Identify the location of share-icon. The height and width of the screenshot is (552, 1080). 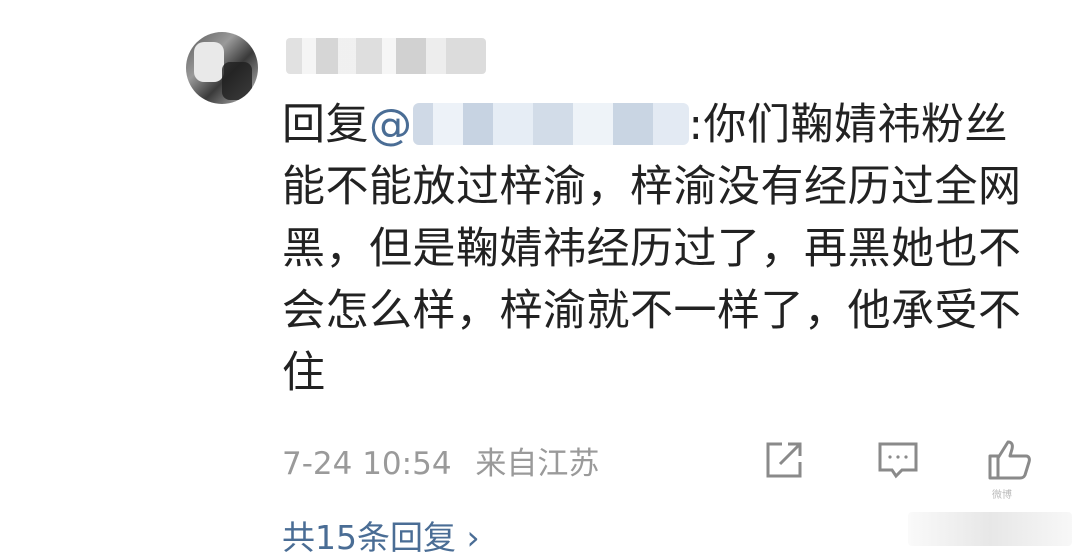
(784, 460).